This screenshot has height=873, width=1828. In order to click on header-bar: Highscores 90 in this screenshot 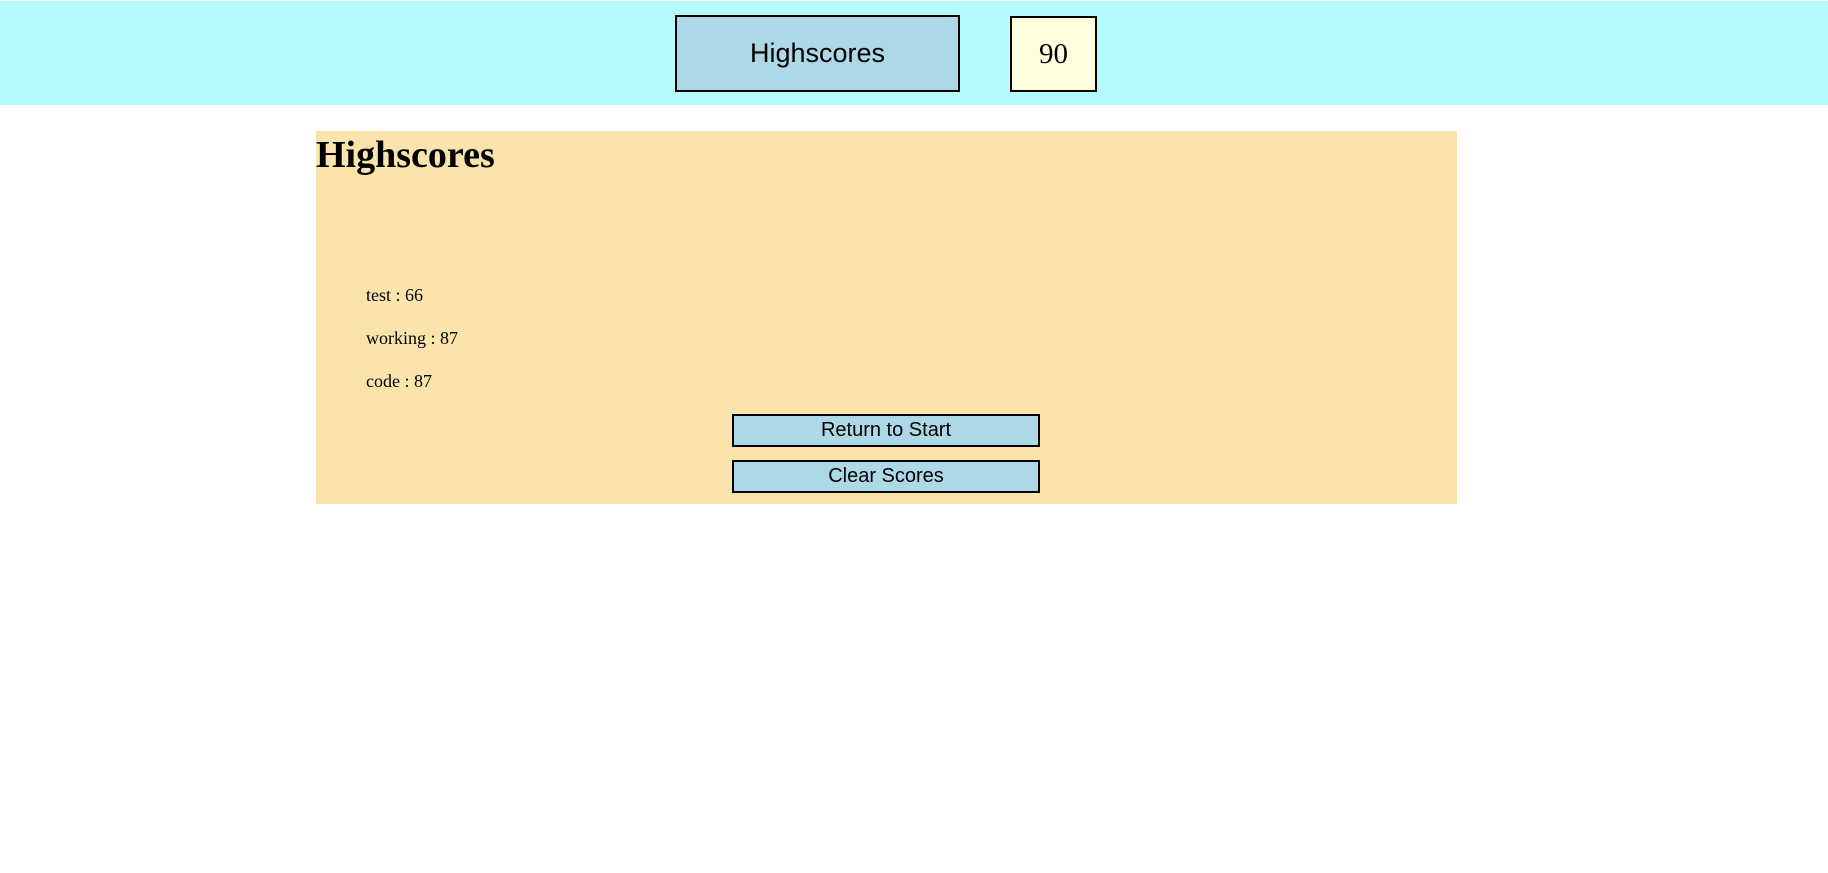, I will do `click(914, 53)`.